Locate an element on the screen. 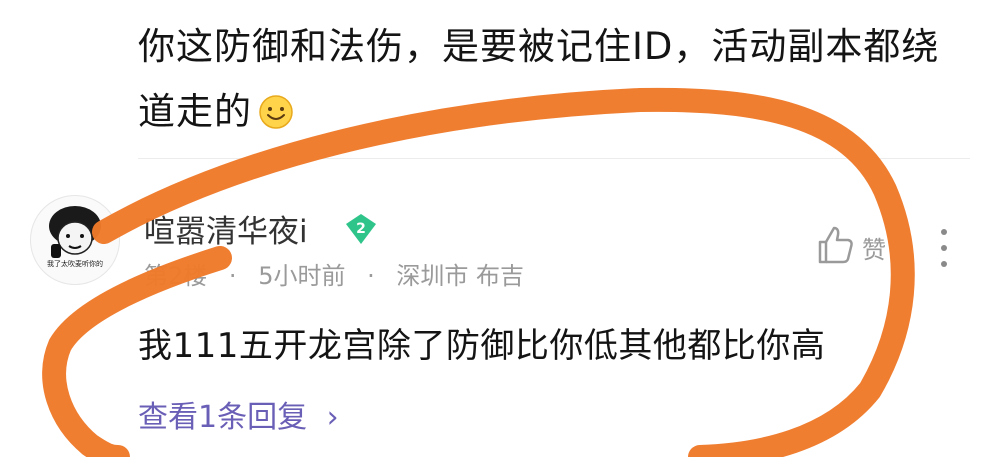 The height and width of the screenshot is (457, 1000). like-label: 赞 is located at coordinates (874, 247).